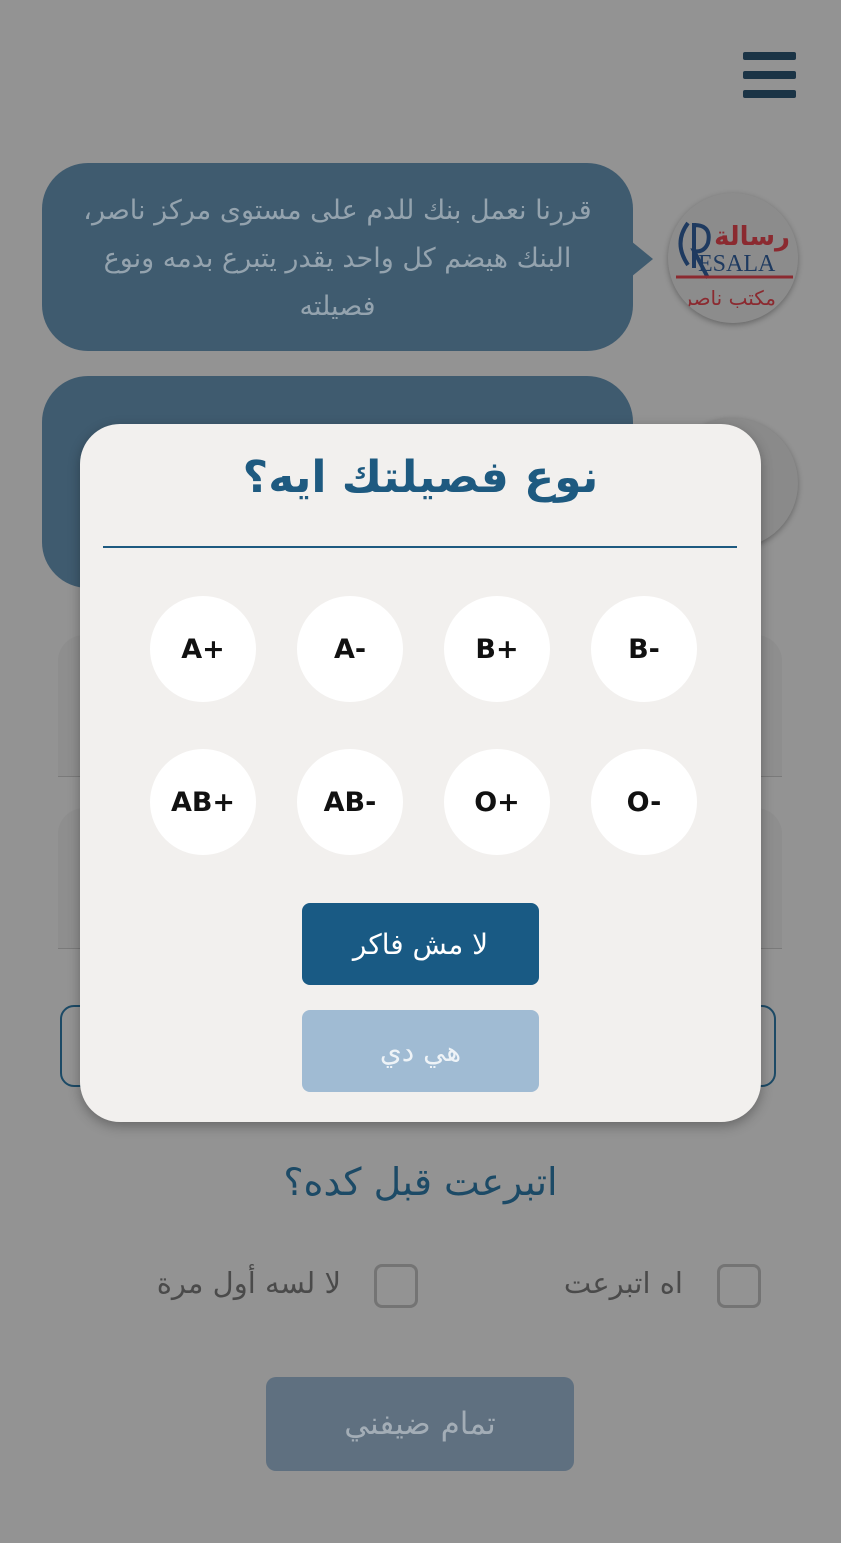  Describe the element at coordinates (350, 649) in the screenshot. I see `blood-type-a-neg: A-` at that location.